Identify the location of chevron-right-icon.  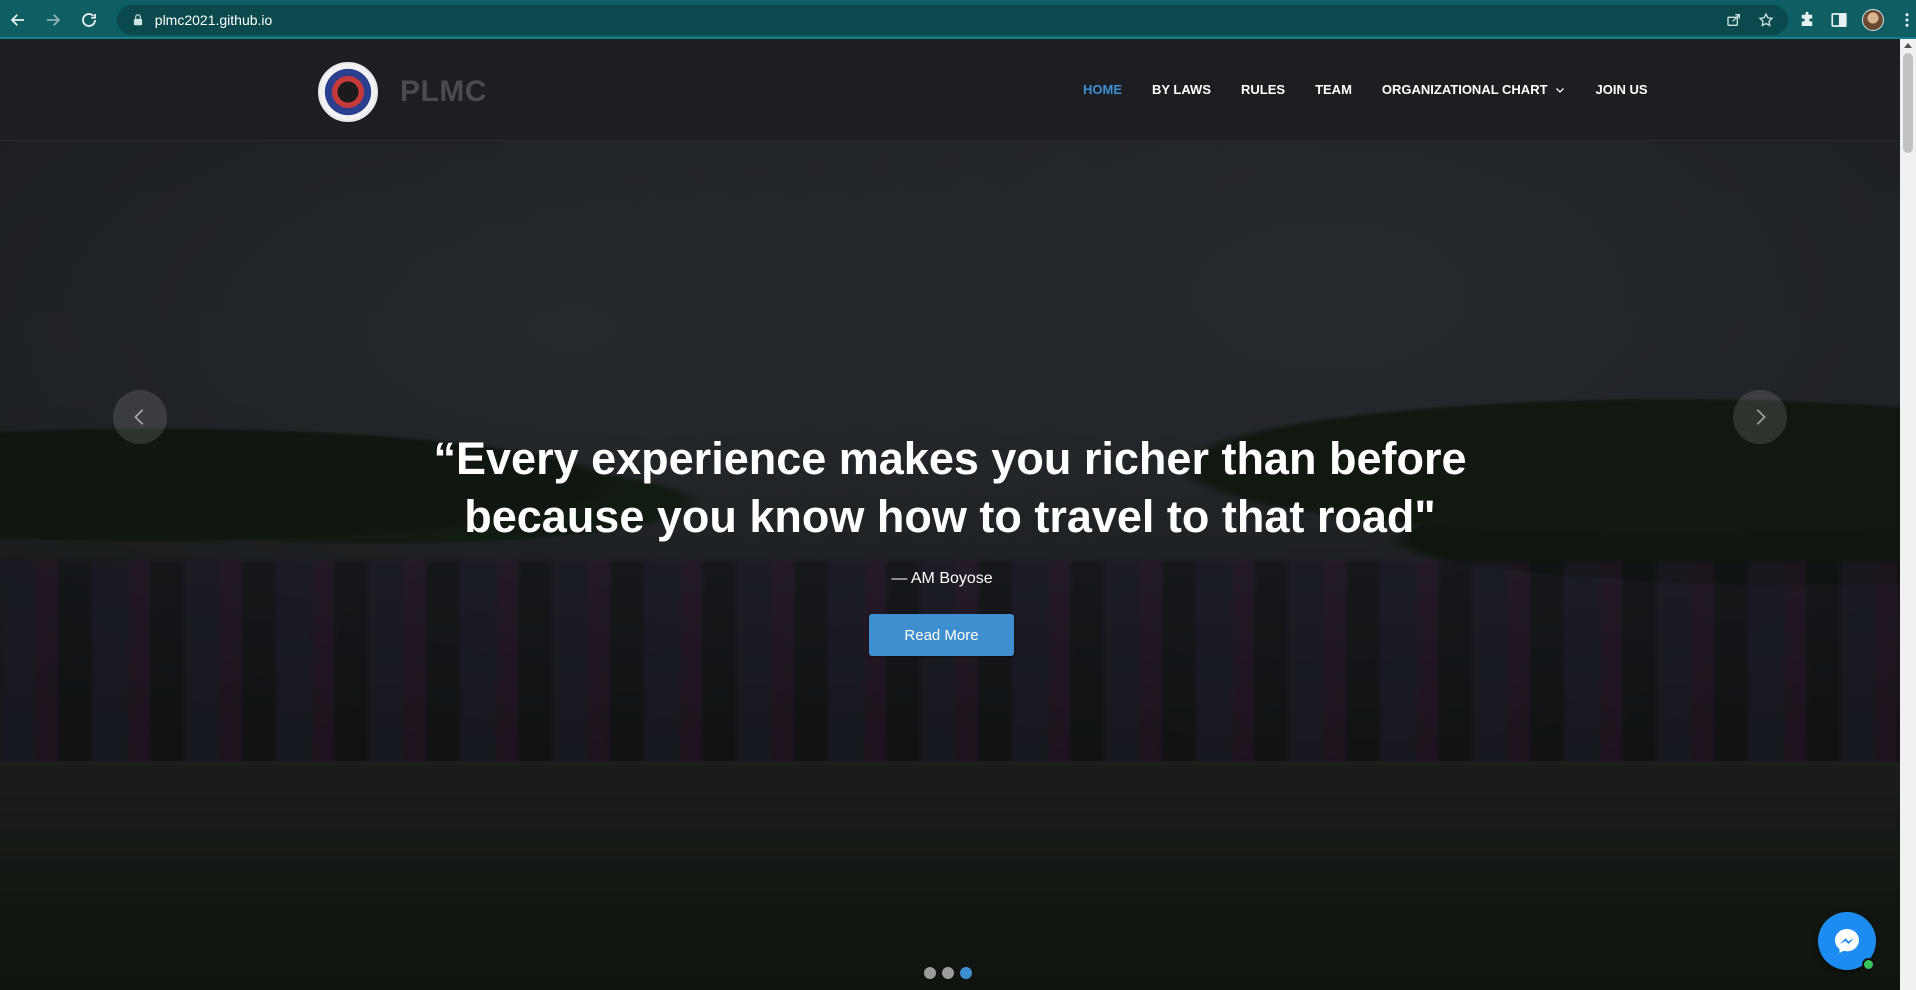
(1761, 417).